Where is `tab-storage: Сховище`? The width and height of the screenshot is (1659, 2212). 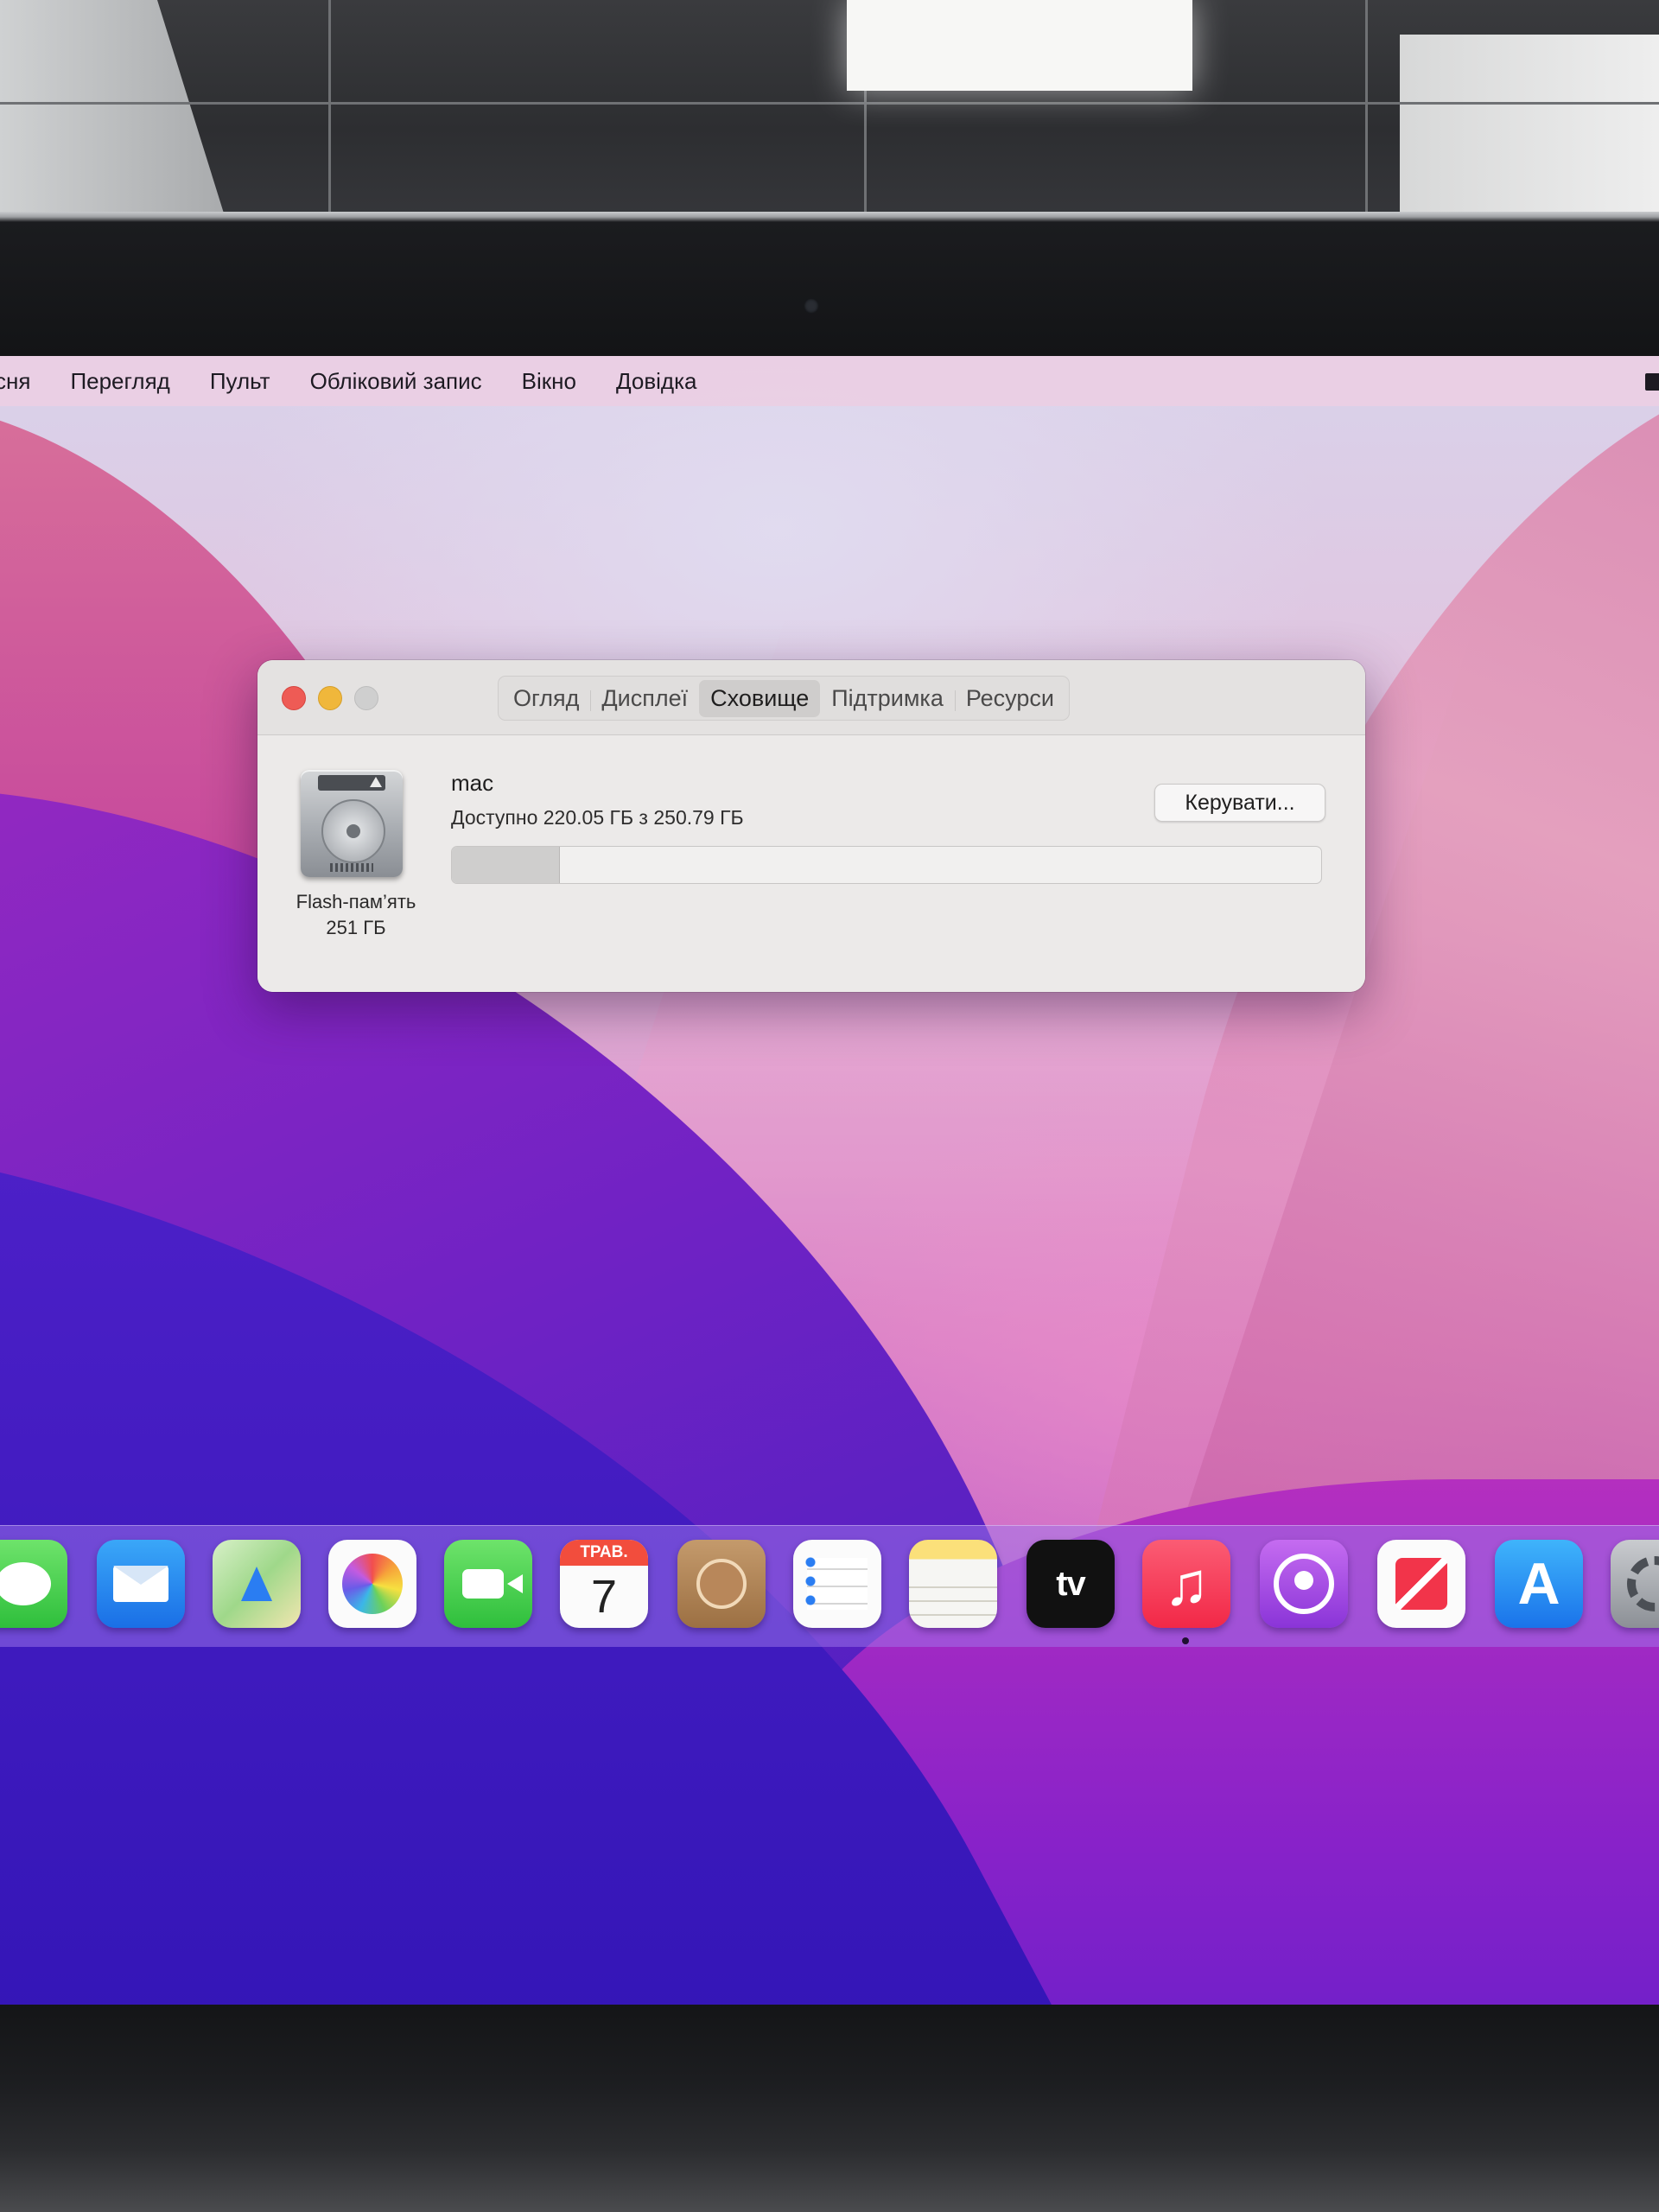 tab-storage: Сховище is located at coordinates (760, 698).